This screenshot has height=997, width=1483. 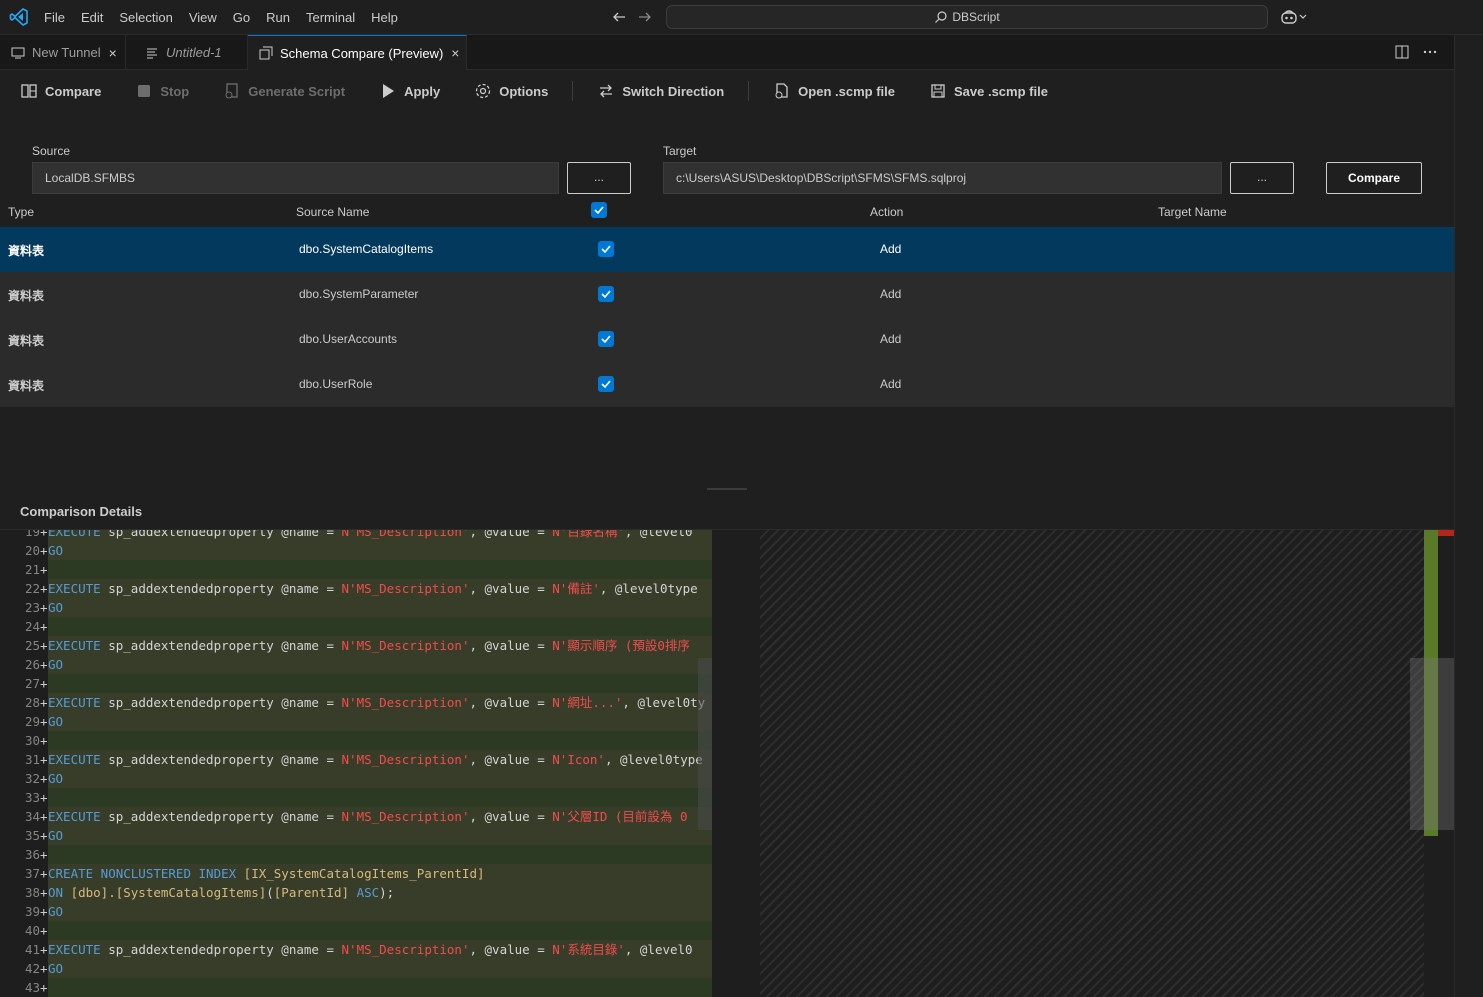 I want to click on menu-help: Help, so click(x=384, y=17).